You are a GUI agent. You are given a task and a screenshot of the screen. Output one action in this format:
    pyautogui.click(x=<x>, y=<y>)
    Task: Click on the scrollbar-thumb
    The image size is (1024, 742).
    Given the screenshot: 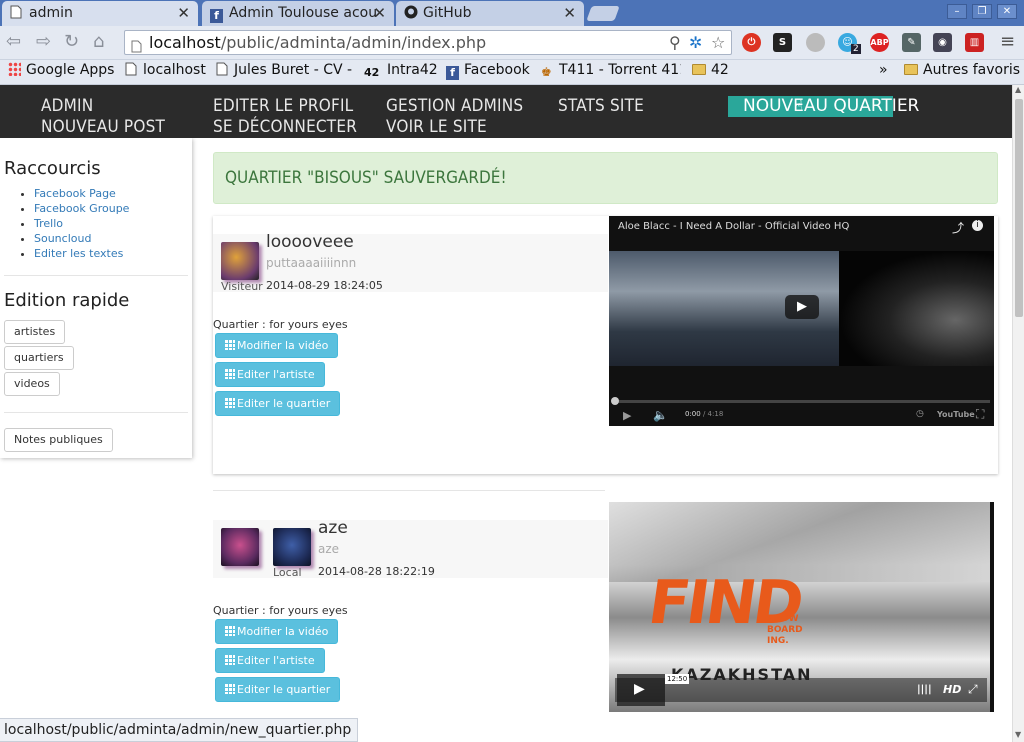 What is the action you would take?
    pyautogui.click(x=1019, y=208)
    